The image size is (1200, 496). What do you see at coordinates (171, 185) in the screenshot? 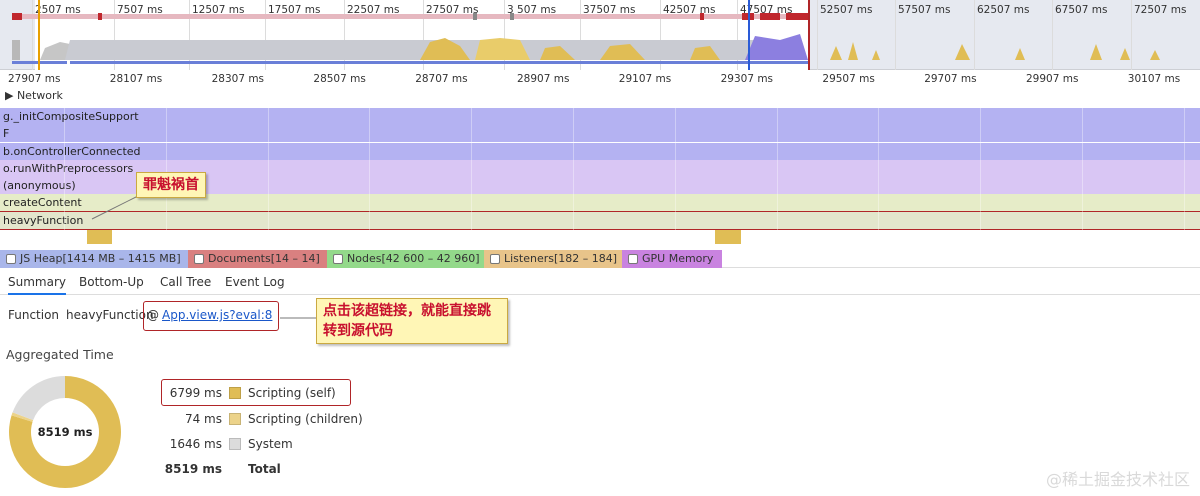
I see `callout-culprit: 罪魁祸首` at bounding box center [171, 185].